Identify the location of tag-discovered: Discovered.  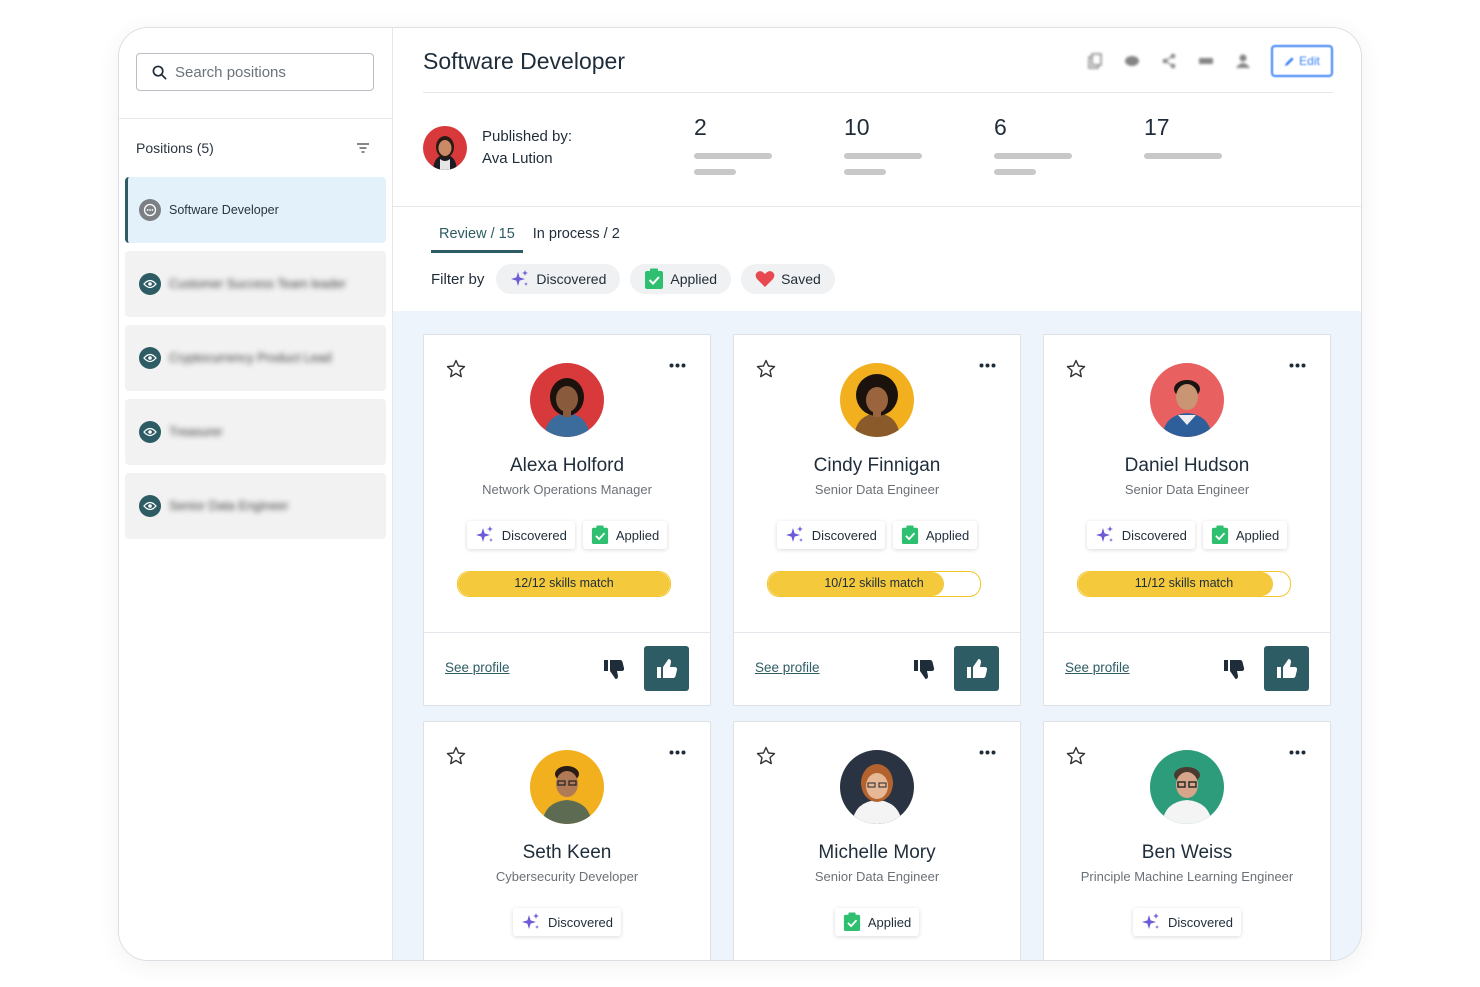
(567, 922).